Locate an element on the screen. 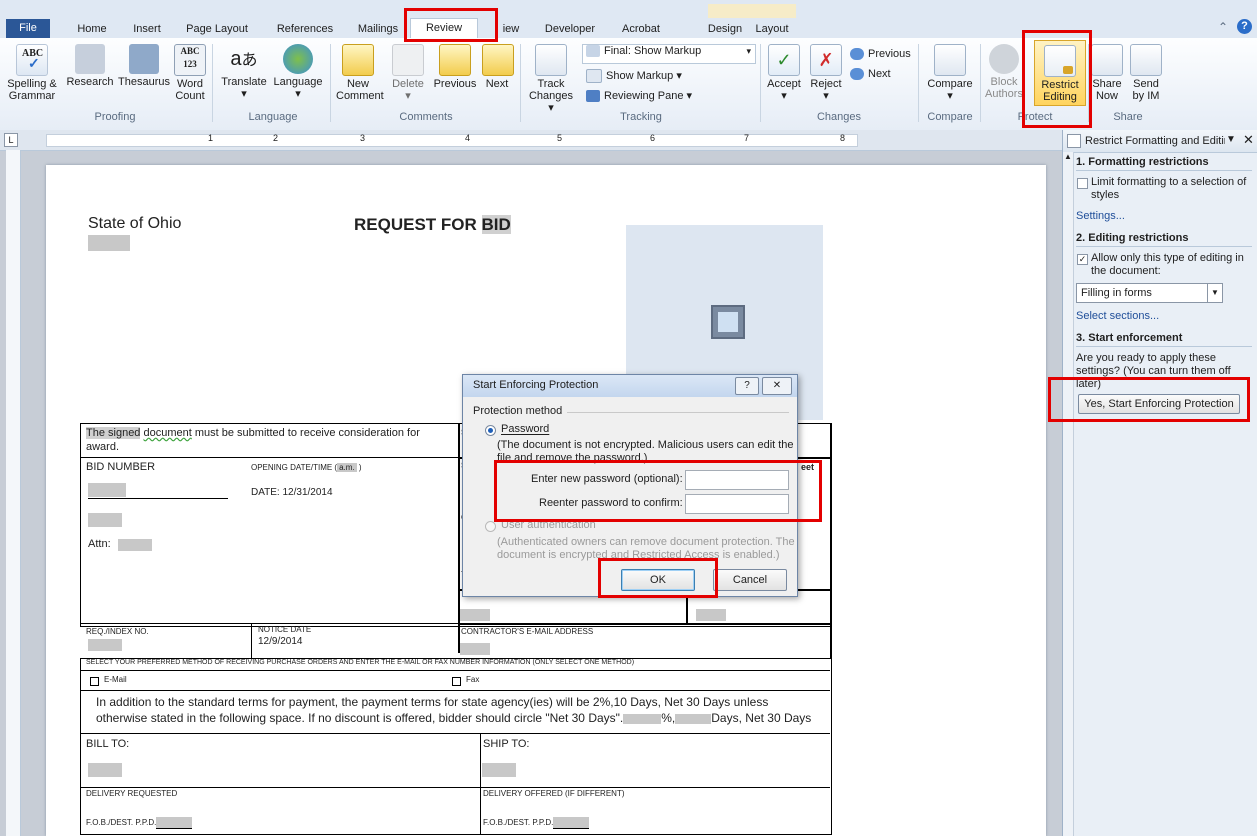 The height and width of the screenshot is (836, 1257). track-changes-button: Track Changes ▾ is located at coordinates (551, 79).